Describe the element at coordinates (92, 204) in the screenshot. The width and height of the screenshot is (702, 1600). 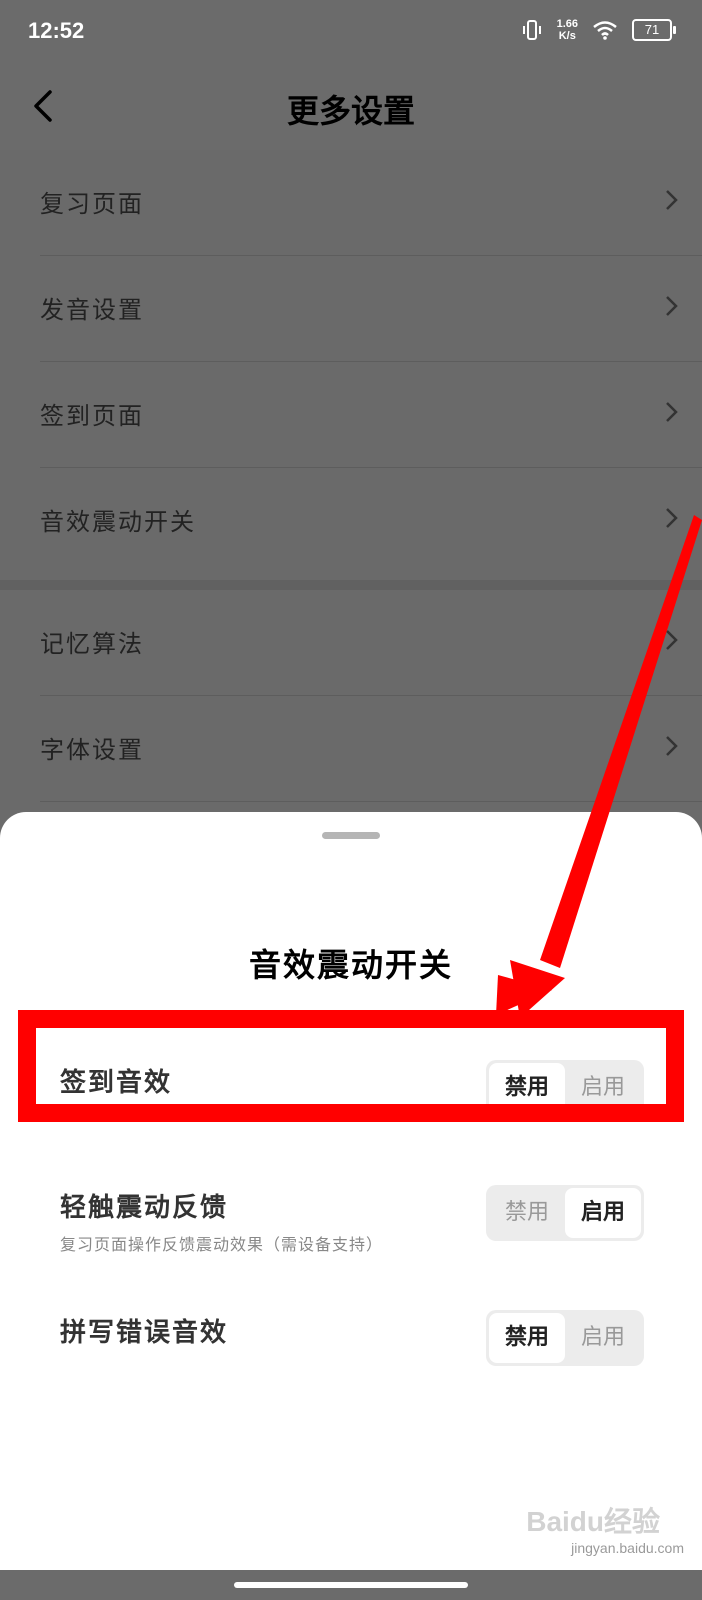
I see `settings-item-label: 复习页面` at that location.